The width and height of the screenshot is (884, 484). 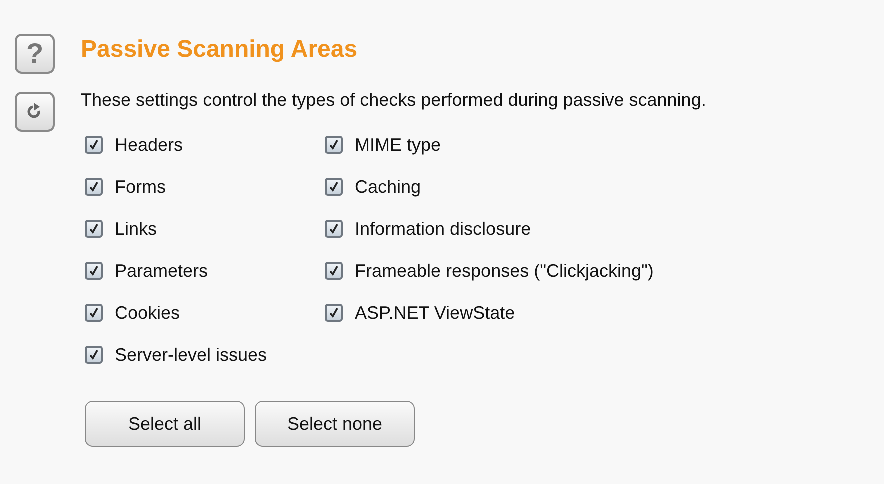 What do you see at coordinates (136, 229) in the screenshot?
I see `checkbox-label: Links` at bounding box center [136, 229].